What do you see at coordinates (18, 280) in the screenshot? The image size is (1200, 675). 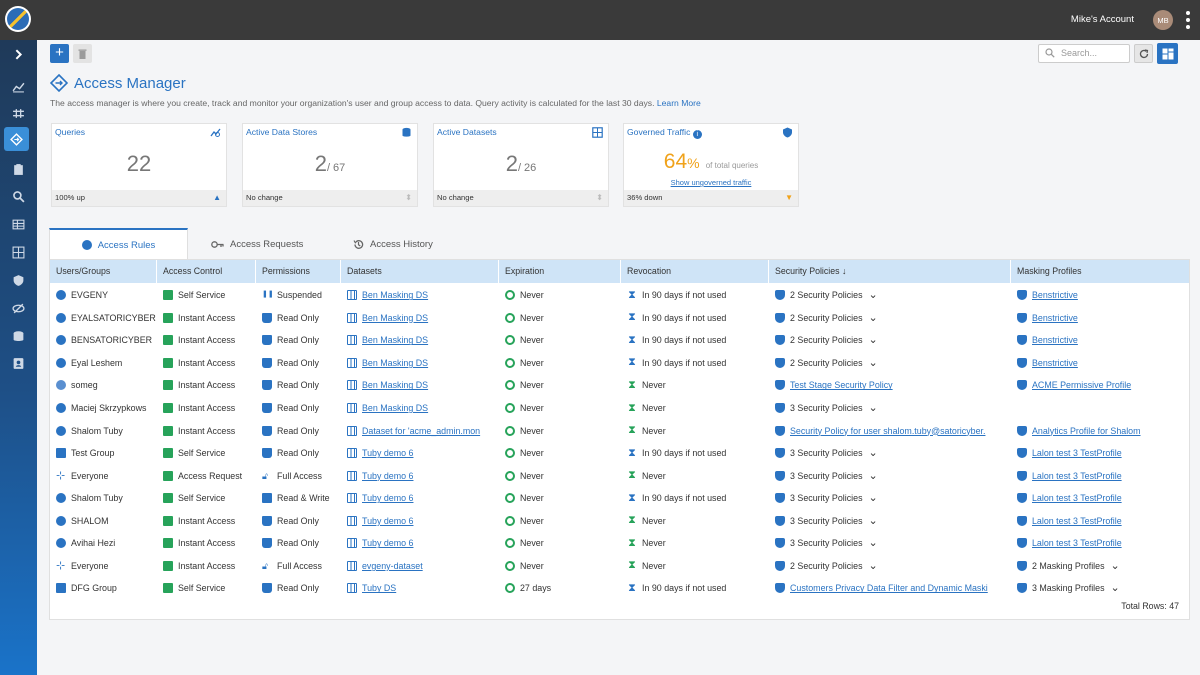 I see `security-icon` at bounding box center [18, 280].